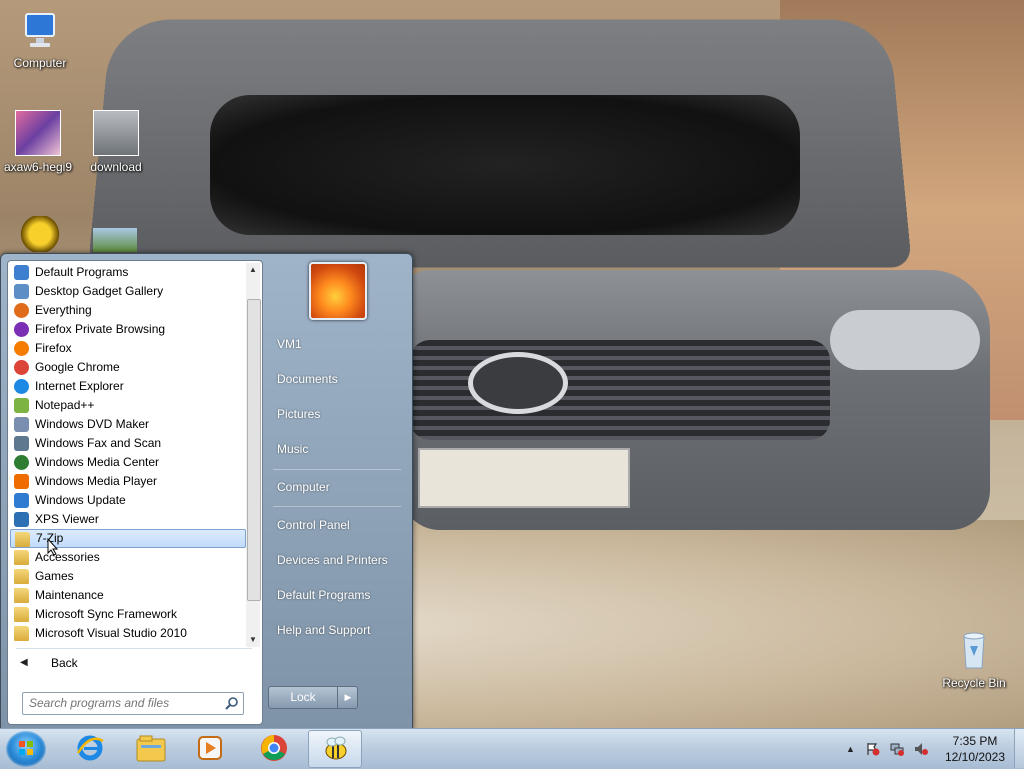 The height and width of the screenshot is (769, 1024). I want to click on program-list-item: Windows Media Player, so click(128, 481).